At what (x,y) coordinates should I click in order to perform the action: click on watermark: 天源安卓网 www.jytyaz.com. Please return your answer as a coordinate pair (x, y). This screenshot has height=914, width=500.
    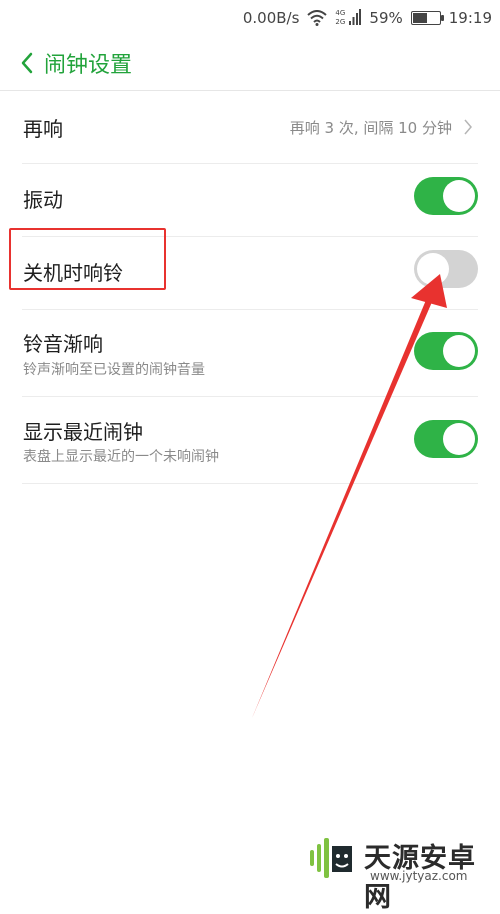
    Looking at the image, I should click on (404, 871).